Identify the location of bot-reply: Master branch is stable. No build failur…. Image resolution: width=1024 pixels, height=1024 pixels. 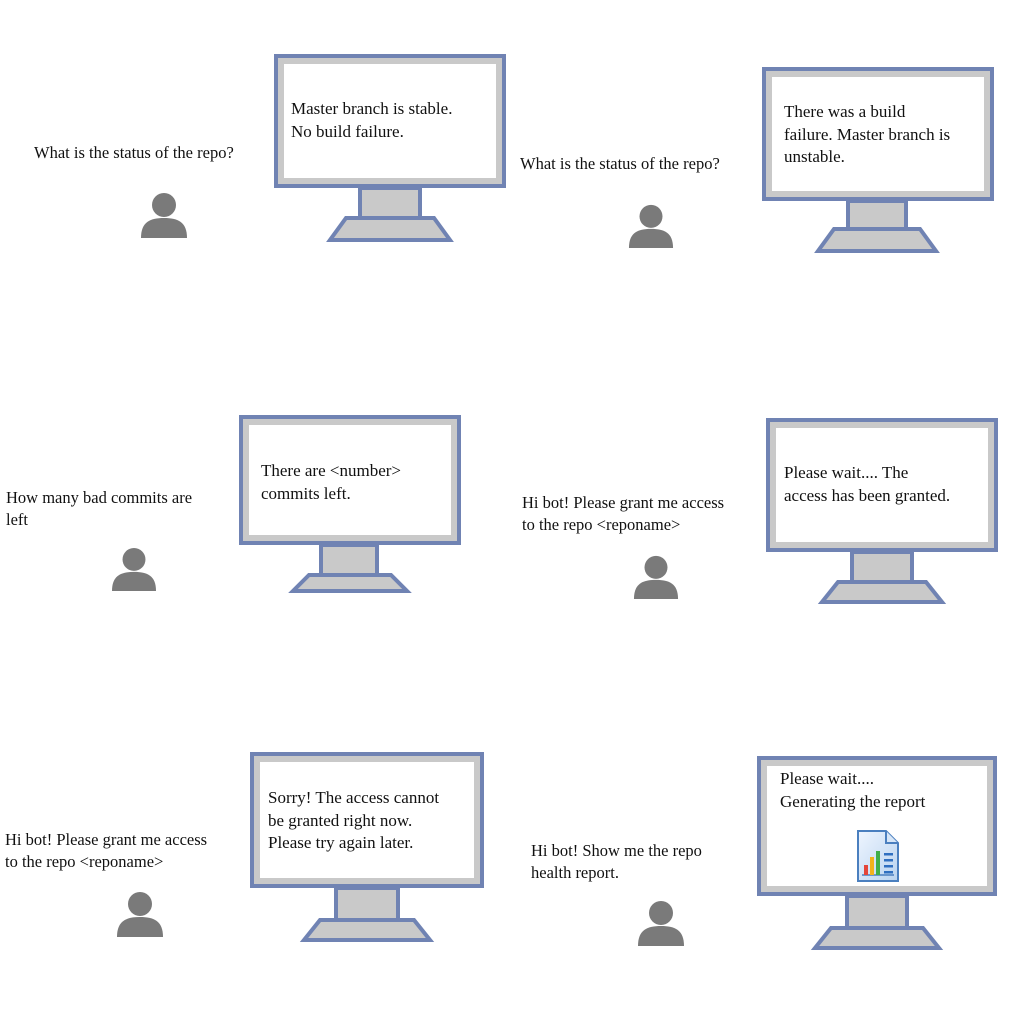
(371, 120).